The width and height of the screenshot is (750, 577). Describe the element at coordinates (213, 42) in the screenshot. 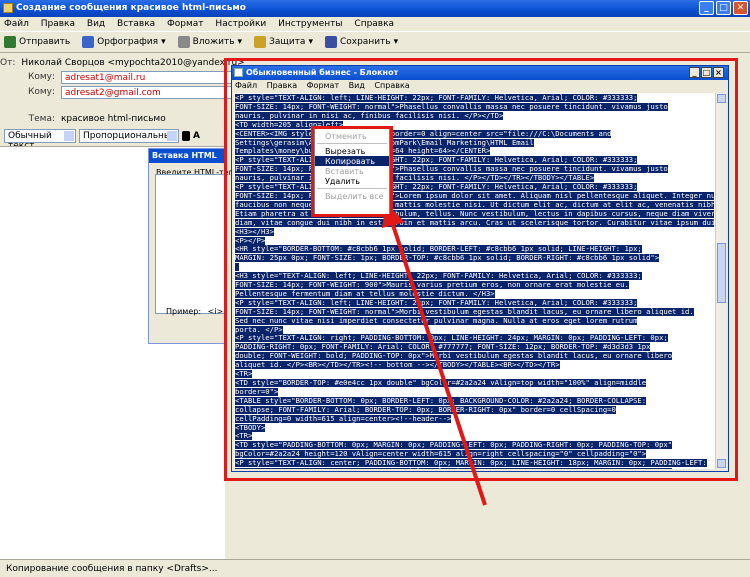

I see `attach-label: Вложить` at that location.